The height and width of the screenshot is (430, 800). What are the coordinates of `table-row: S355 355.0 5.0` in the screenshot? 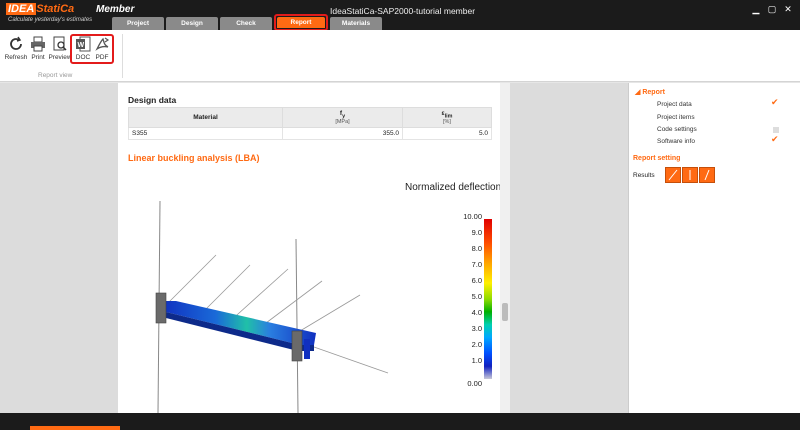 It's located at (310, 134).